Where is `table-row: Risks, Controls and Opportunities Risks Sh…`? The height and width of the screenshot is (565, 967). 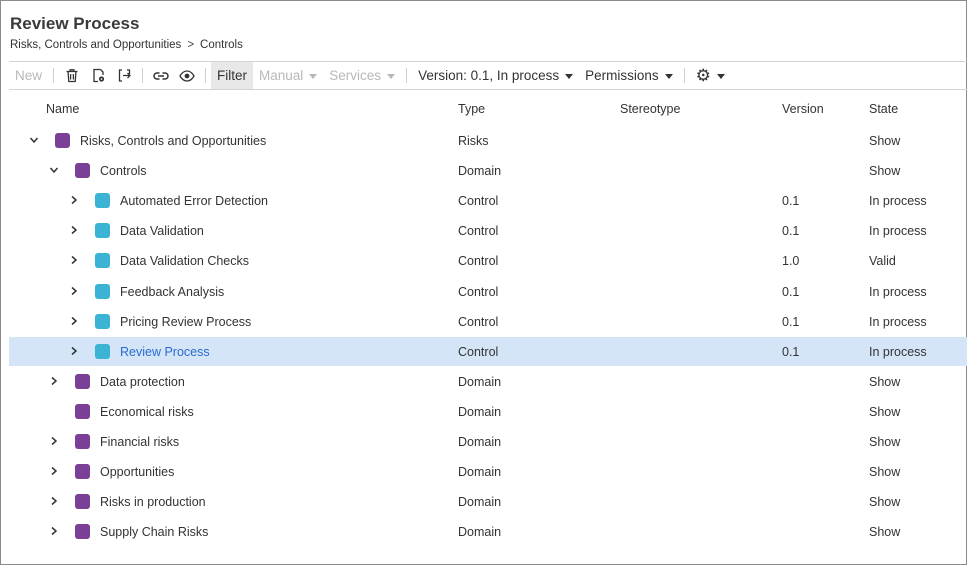
table-row: Risks, Controls and Opportunities Risks Sh… is located at coordinates (488, 140).